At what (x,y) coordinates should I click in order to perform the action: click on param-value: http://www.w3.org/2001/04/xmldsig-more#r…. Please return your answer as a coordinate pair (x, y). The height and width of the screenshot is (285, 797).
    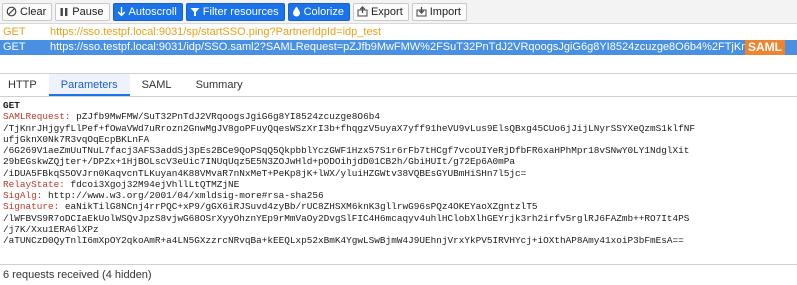
    Looking at the image, I should click on (183, 195).